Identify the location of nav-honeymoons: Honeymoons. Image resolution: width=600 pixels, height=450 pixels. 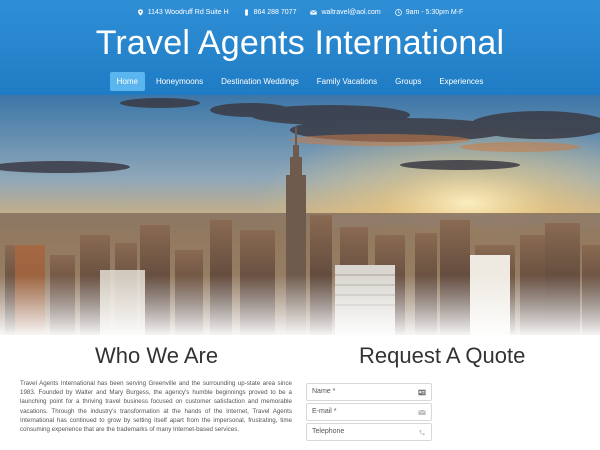
(179, 81).